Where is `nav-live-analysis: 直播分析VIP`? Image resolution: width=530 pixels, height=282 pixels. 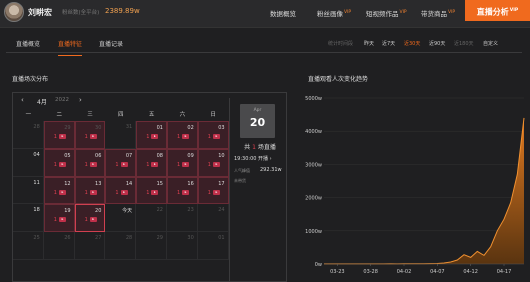 nav-live-analysis: 直播分析VIP is located at coordinates (497, 10).